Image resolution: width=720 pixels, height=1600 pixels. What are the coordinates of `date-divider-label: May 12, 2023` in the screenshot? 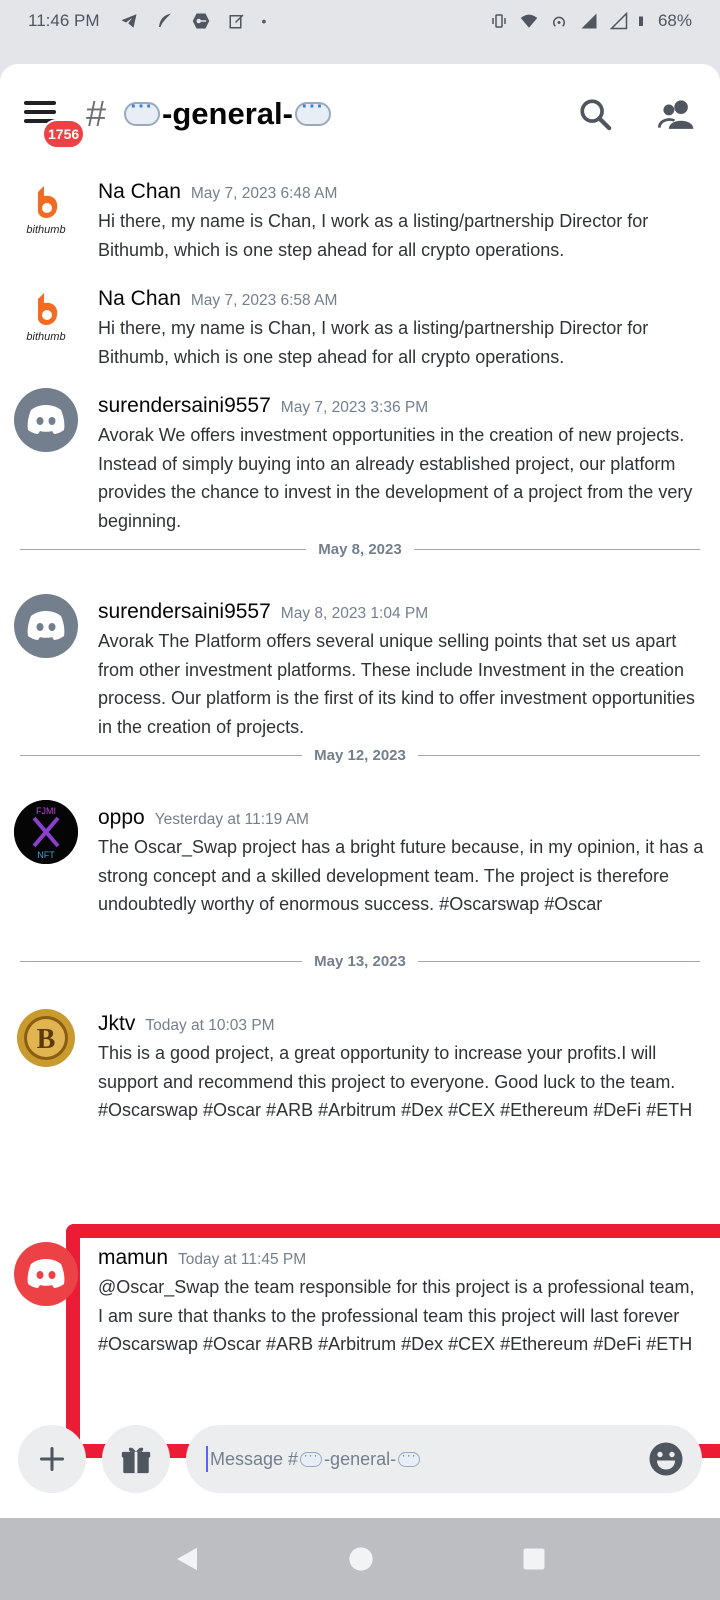 It's located at (360, 755).